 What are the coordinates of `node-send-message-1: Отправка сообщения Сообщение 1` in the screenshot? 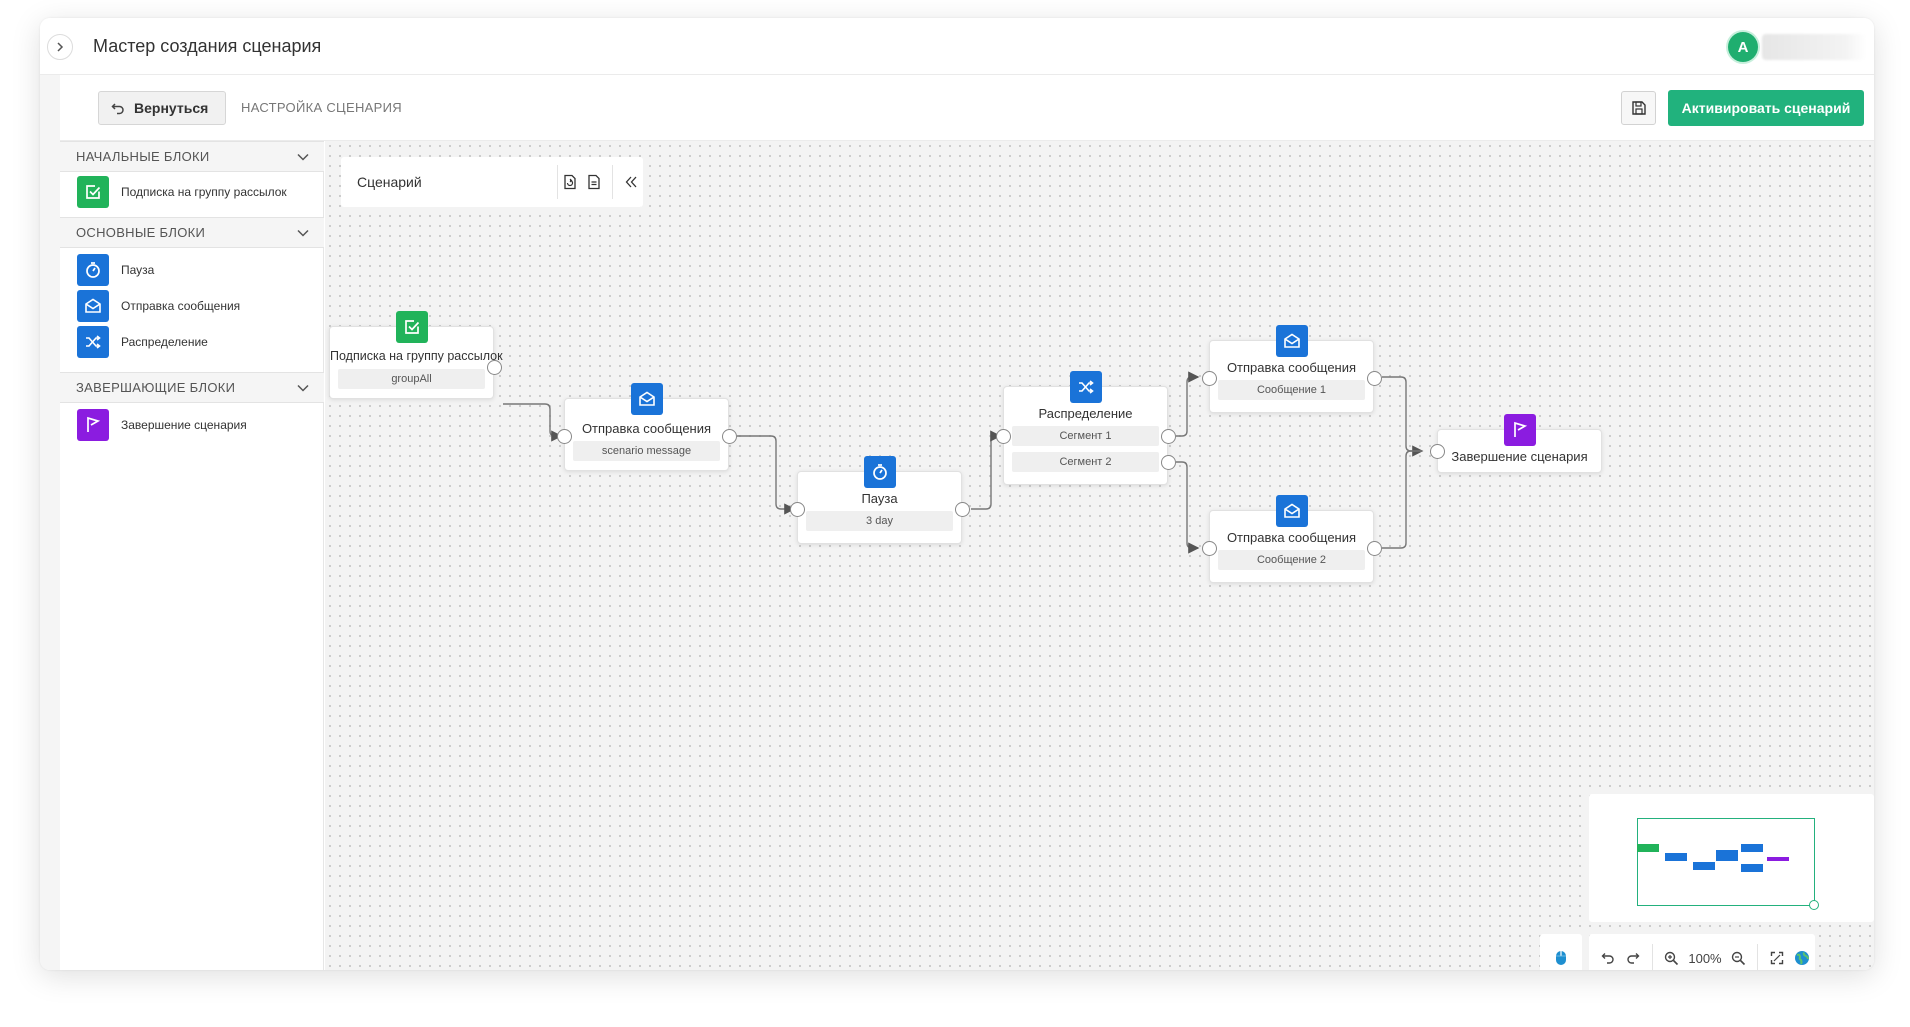 It's located at (1292, 369).